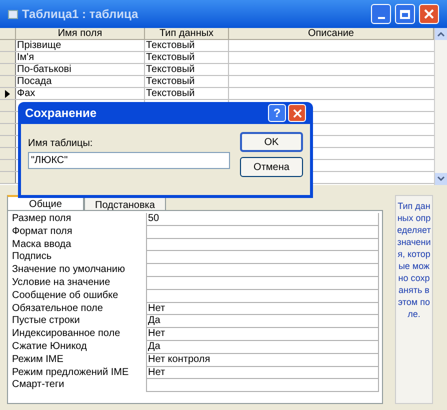  Describe the element at coordinates (80, 69) in the screenshot. I see `table-cell: По-батькові` at that location.